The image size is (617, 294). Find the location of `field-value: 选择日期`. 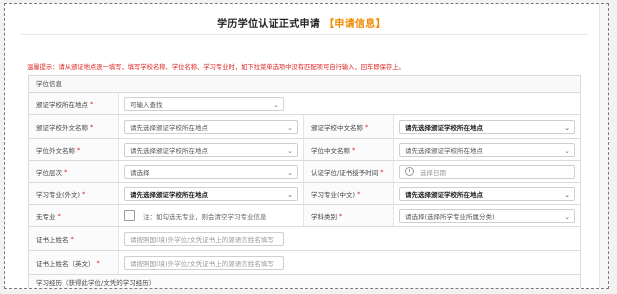

field-value: 选择日期 is located at coordinates (487, 171).